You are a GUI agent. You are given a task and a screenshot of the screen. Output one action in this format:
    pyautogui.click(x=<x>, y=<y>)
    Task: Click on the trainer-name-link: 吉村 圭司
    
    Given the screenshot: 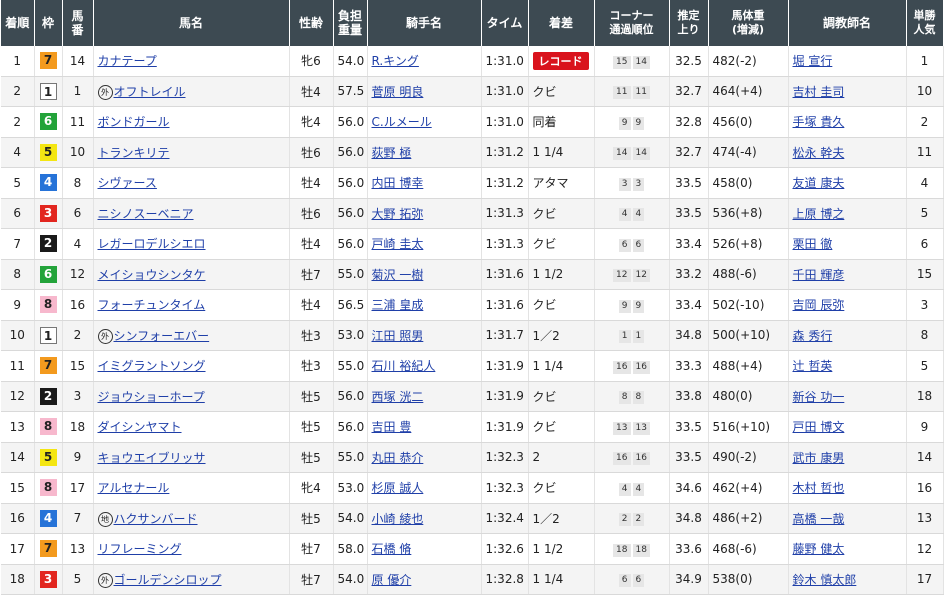 What is the action you would take?
    pyautogui.click(x=819, y=92)
    